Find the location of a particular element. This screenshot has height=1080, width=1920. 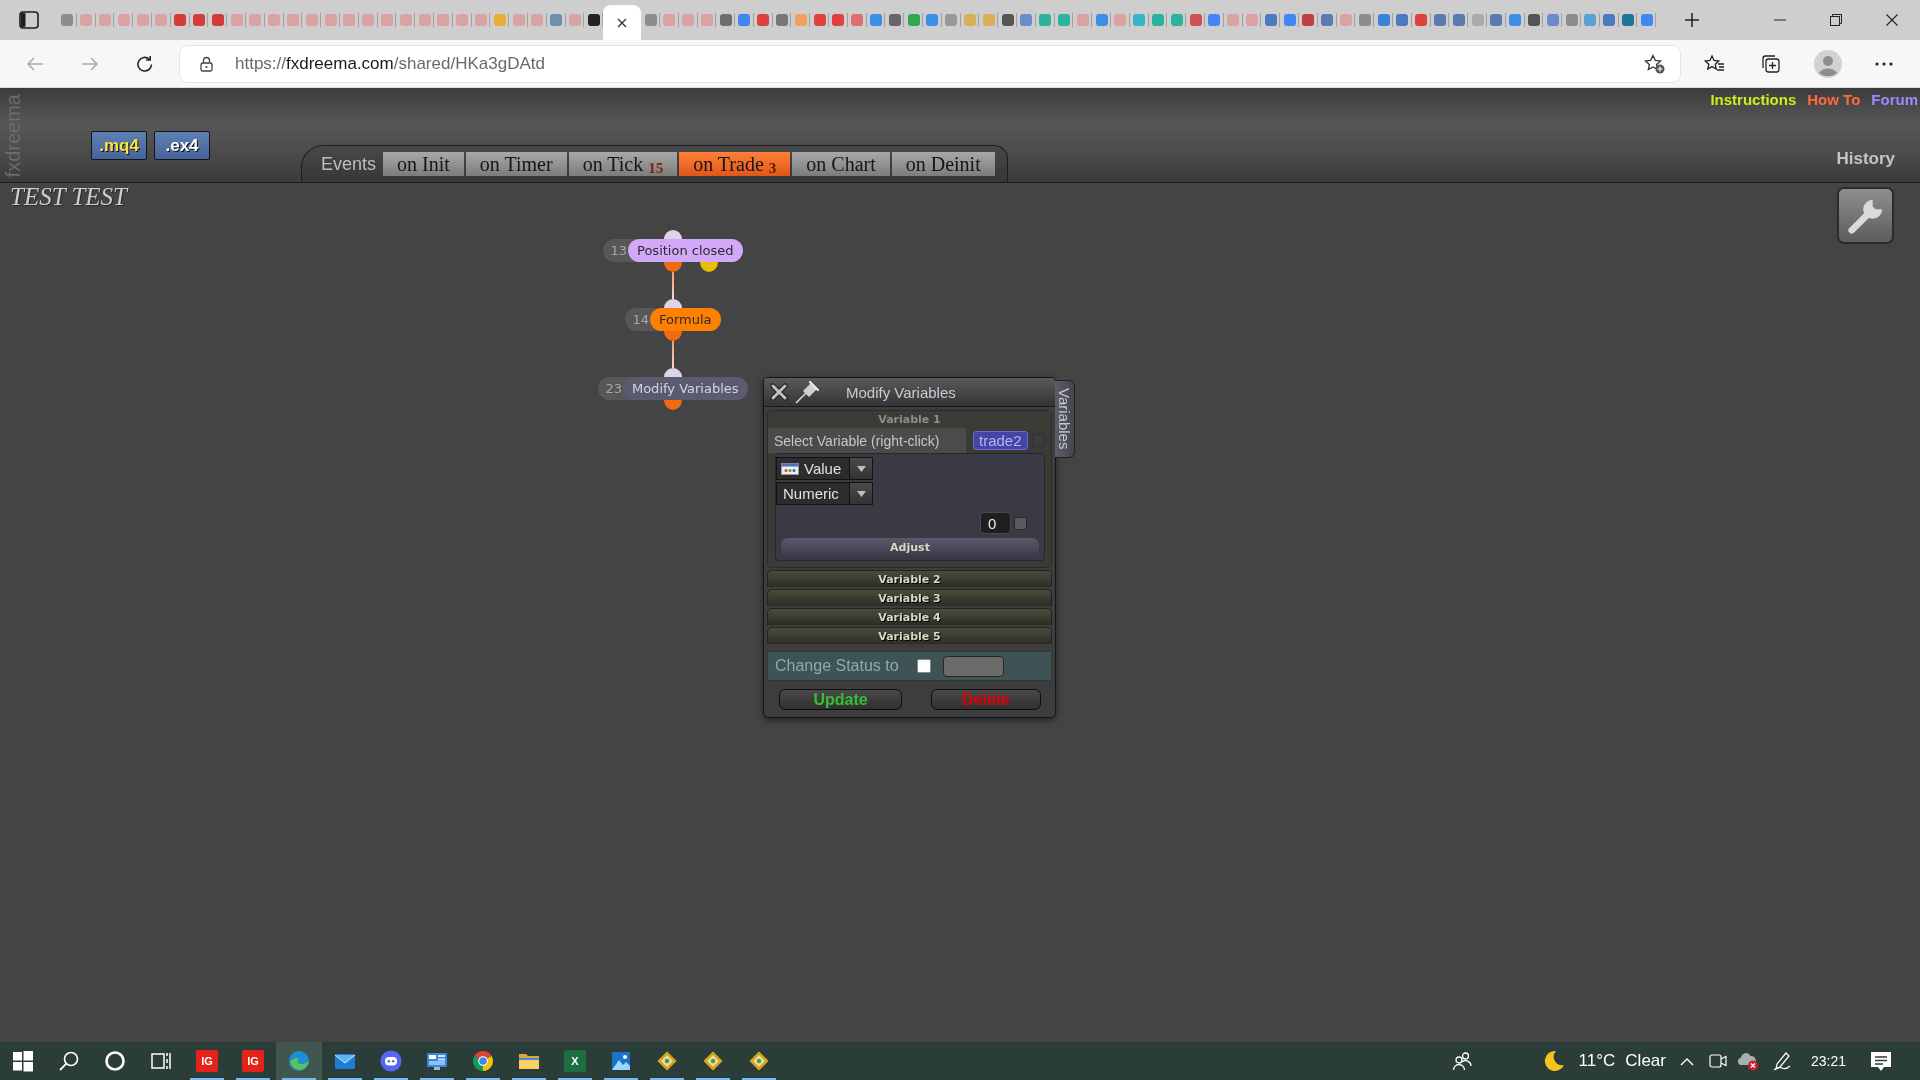

tools-button is located at coordinates (1865, 215).